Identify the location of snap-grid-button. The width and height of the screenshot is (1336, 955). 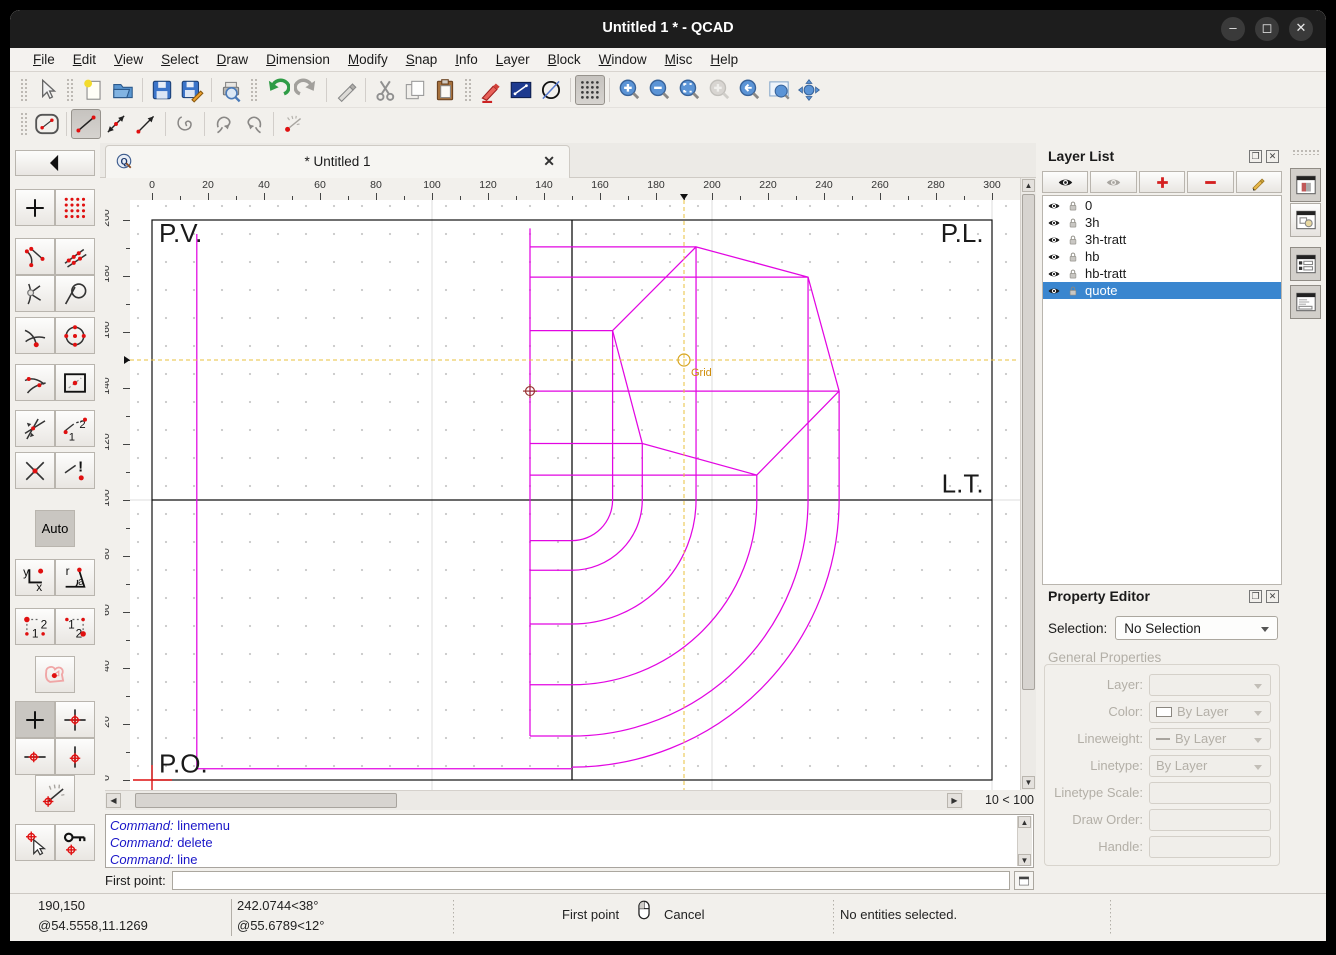
(75, 207).